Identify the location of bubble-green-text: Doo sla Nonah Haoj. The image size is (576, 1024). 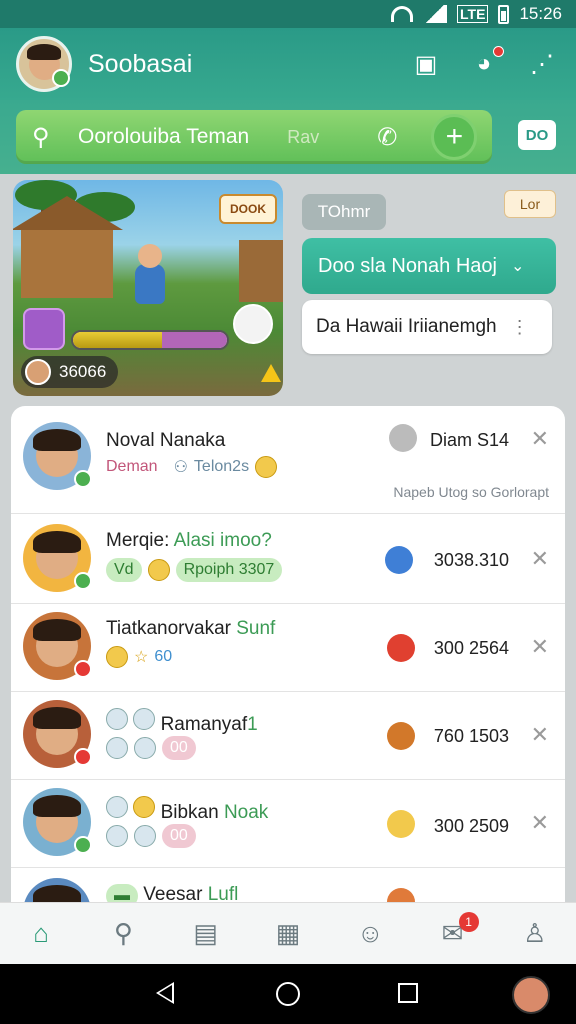
(407, 265).